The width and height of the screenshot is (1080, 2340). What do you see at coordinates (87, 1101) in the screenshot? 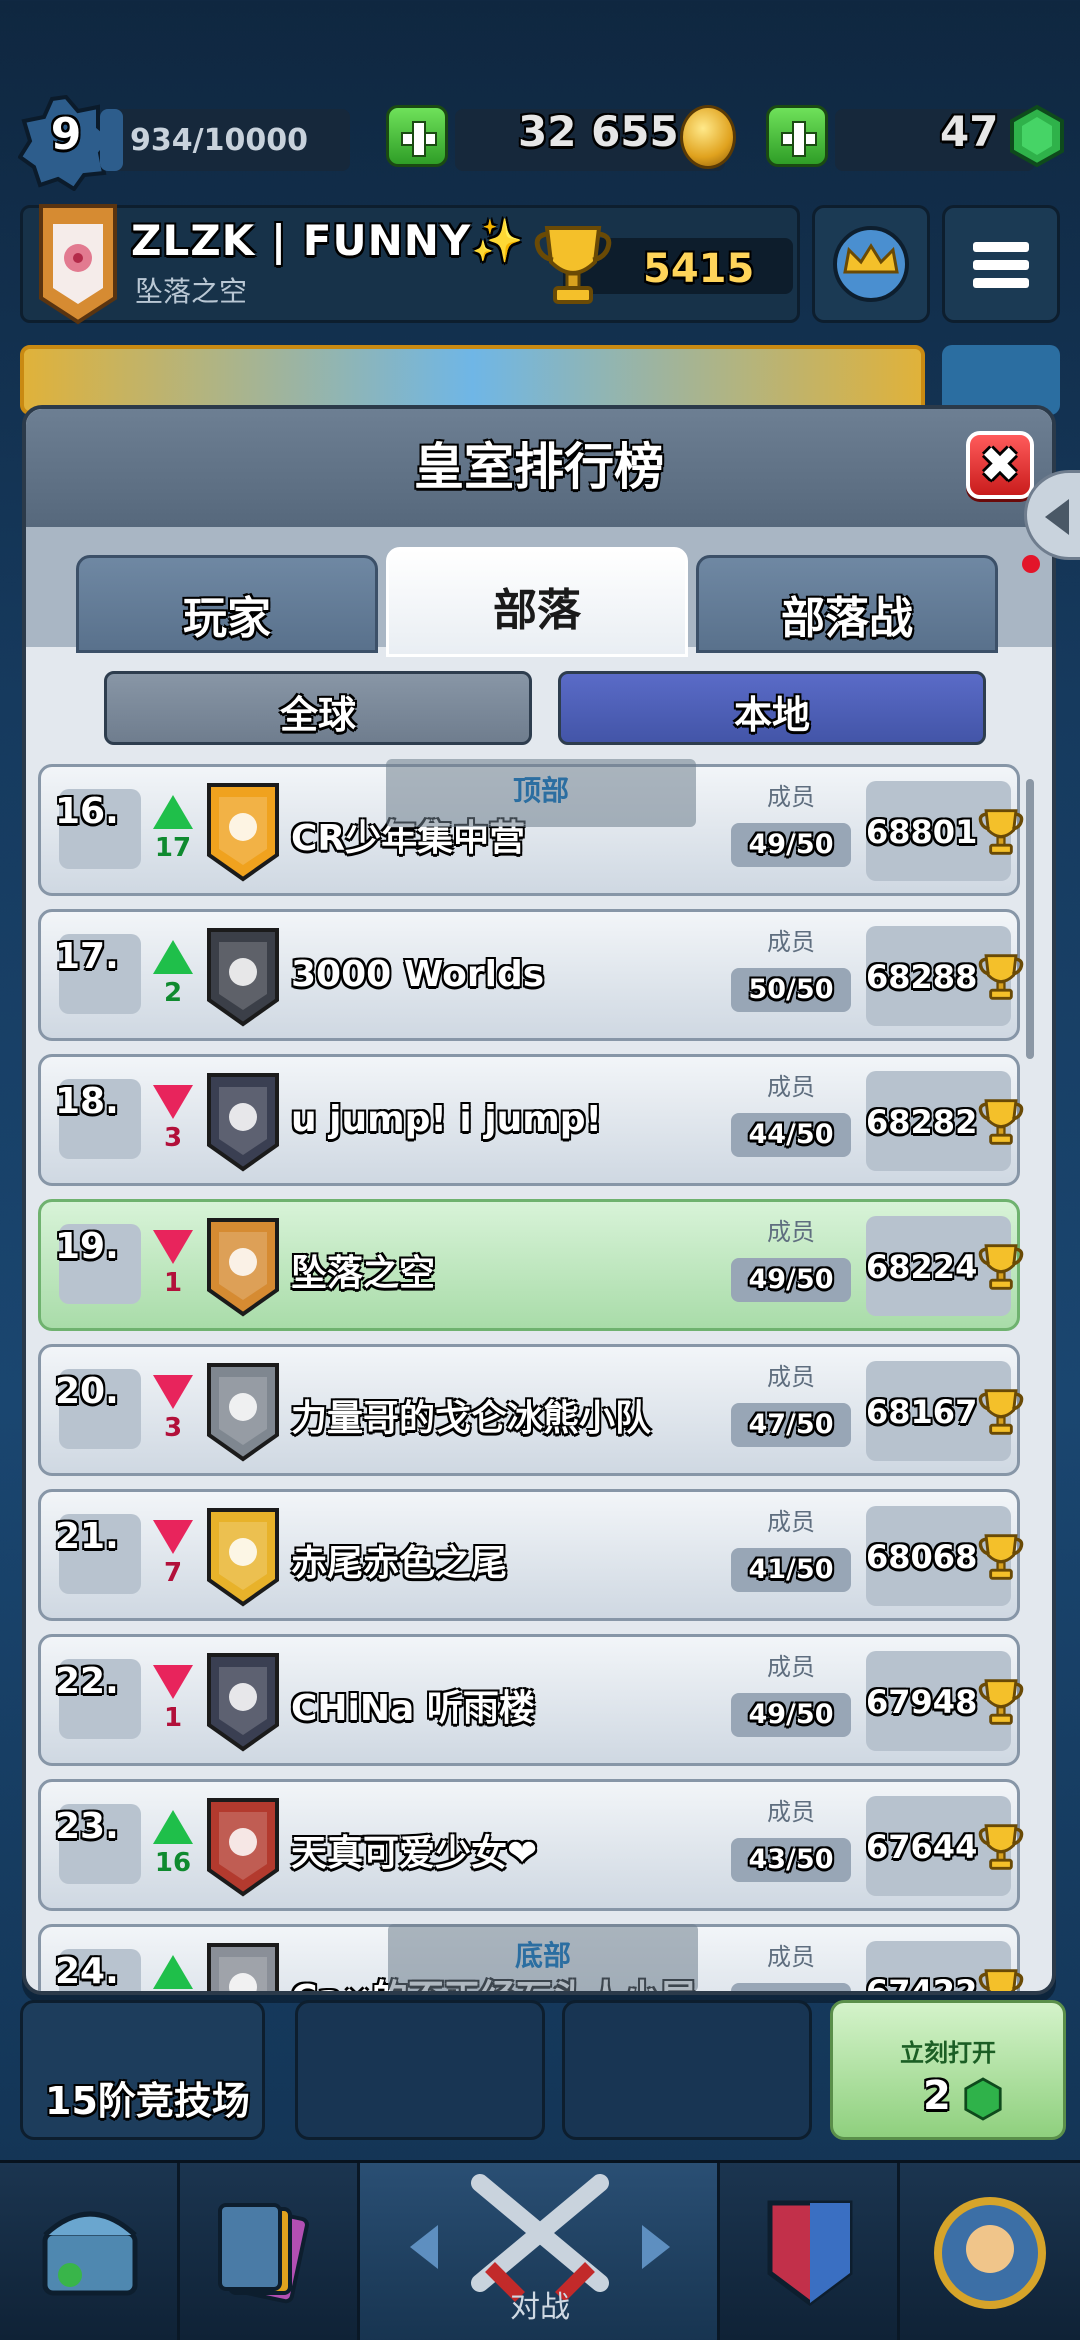
I see `clan-rank: 18.` at bounding box center [87, 1101].